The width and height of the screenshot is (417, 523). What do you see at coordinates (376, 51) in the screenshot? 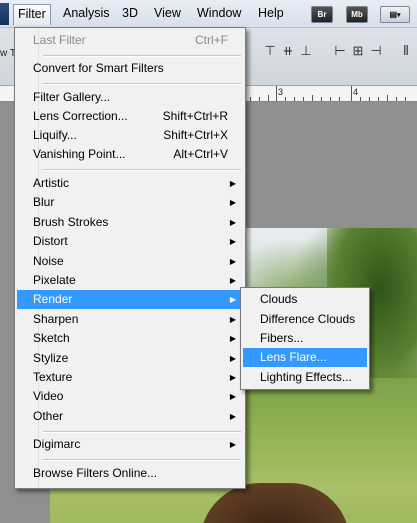
I see `align-right-icon: ⊣` at bounding box center [376, 51].